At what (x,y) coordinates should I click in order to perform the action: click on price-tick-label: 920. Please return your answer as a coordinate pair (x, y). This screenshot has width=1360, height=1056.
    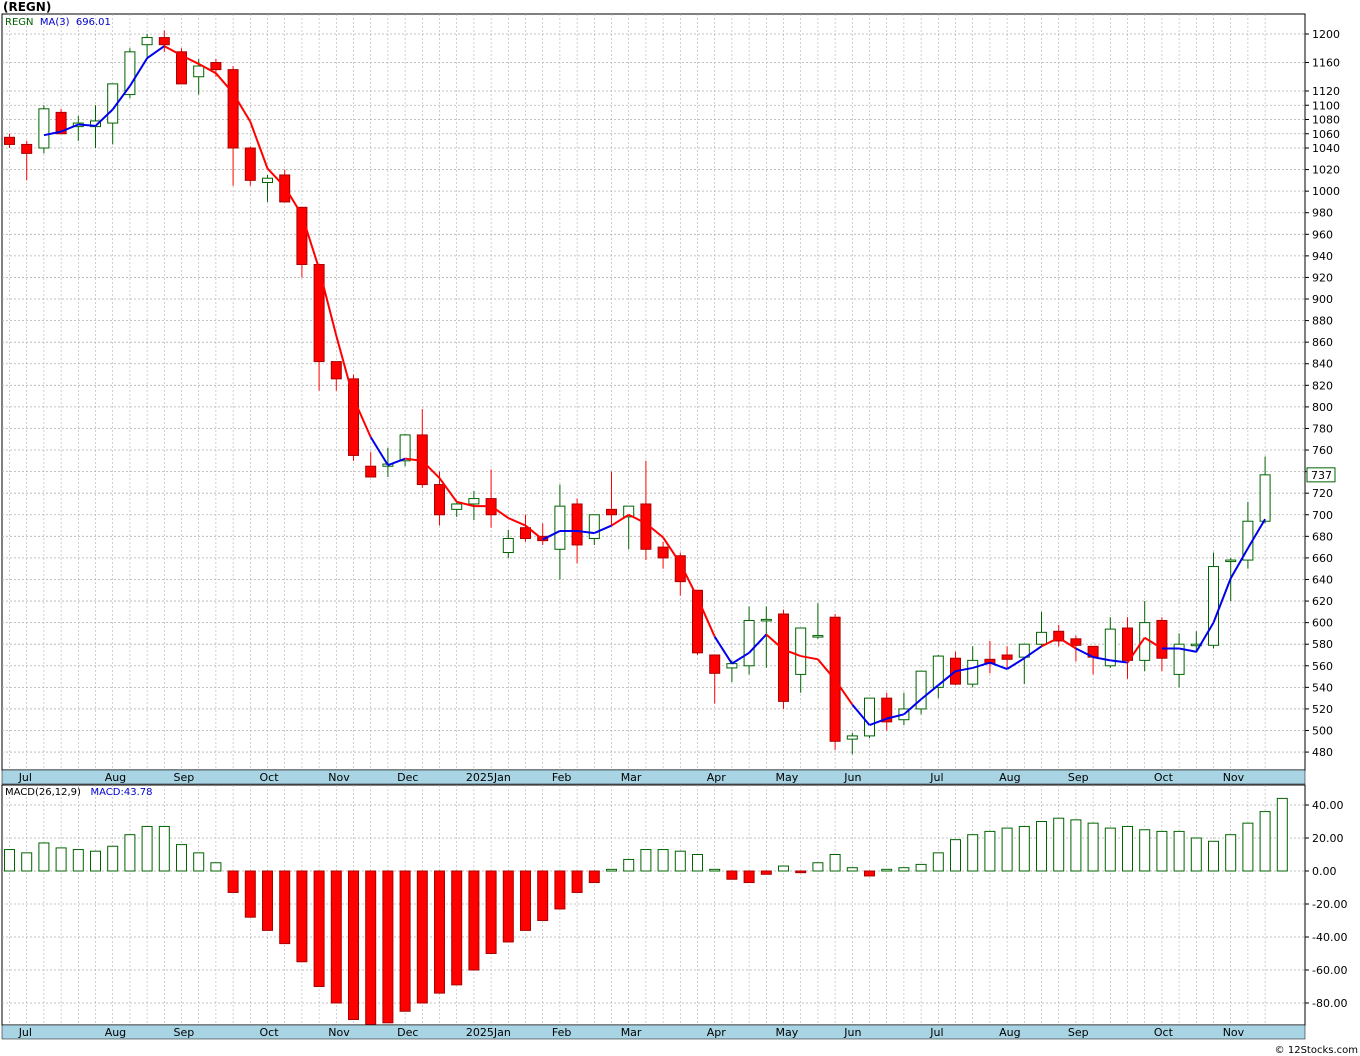
    Looking at the image, I should click on (1322, 277).